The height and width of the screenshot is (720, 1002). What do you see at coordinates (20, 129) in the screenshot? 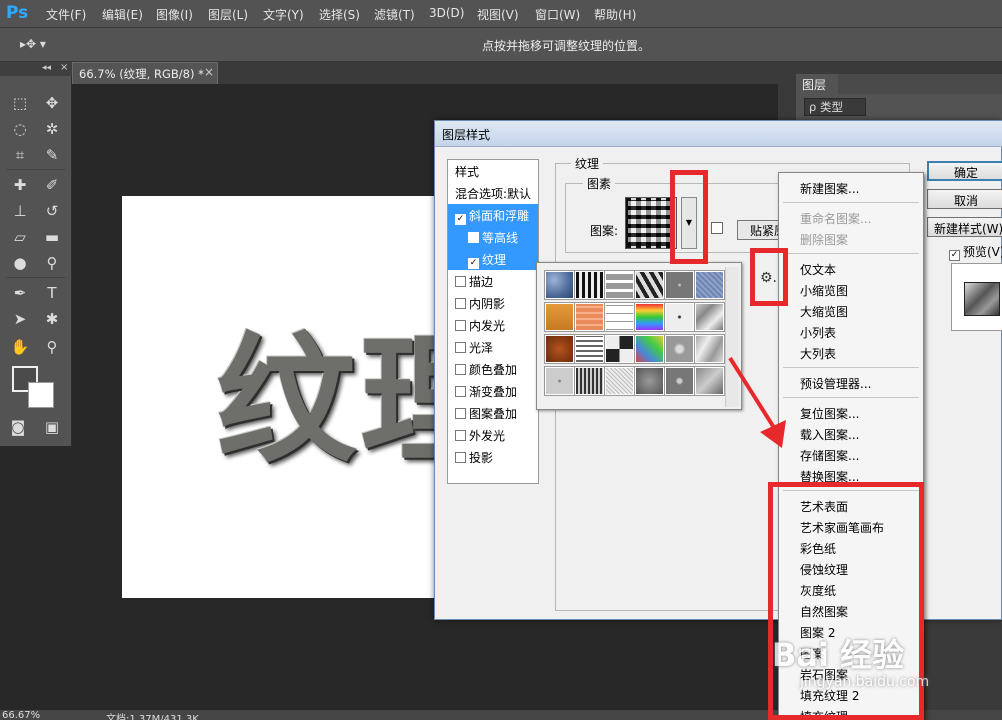
I see `lasso-tool-icon: ◌` at bounding box center [20, 129].